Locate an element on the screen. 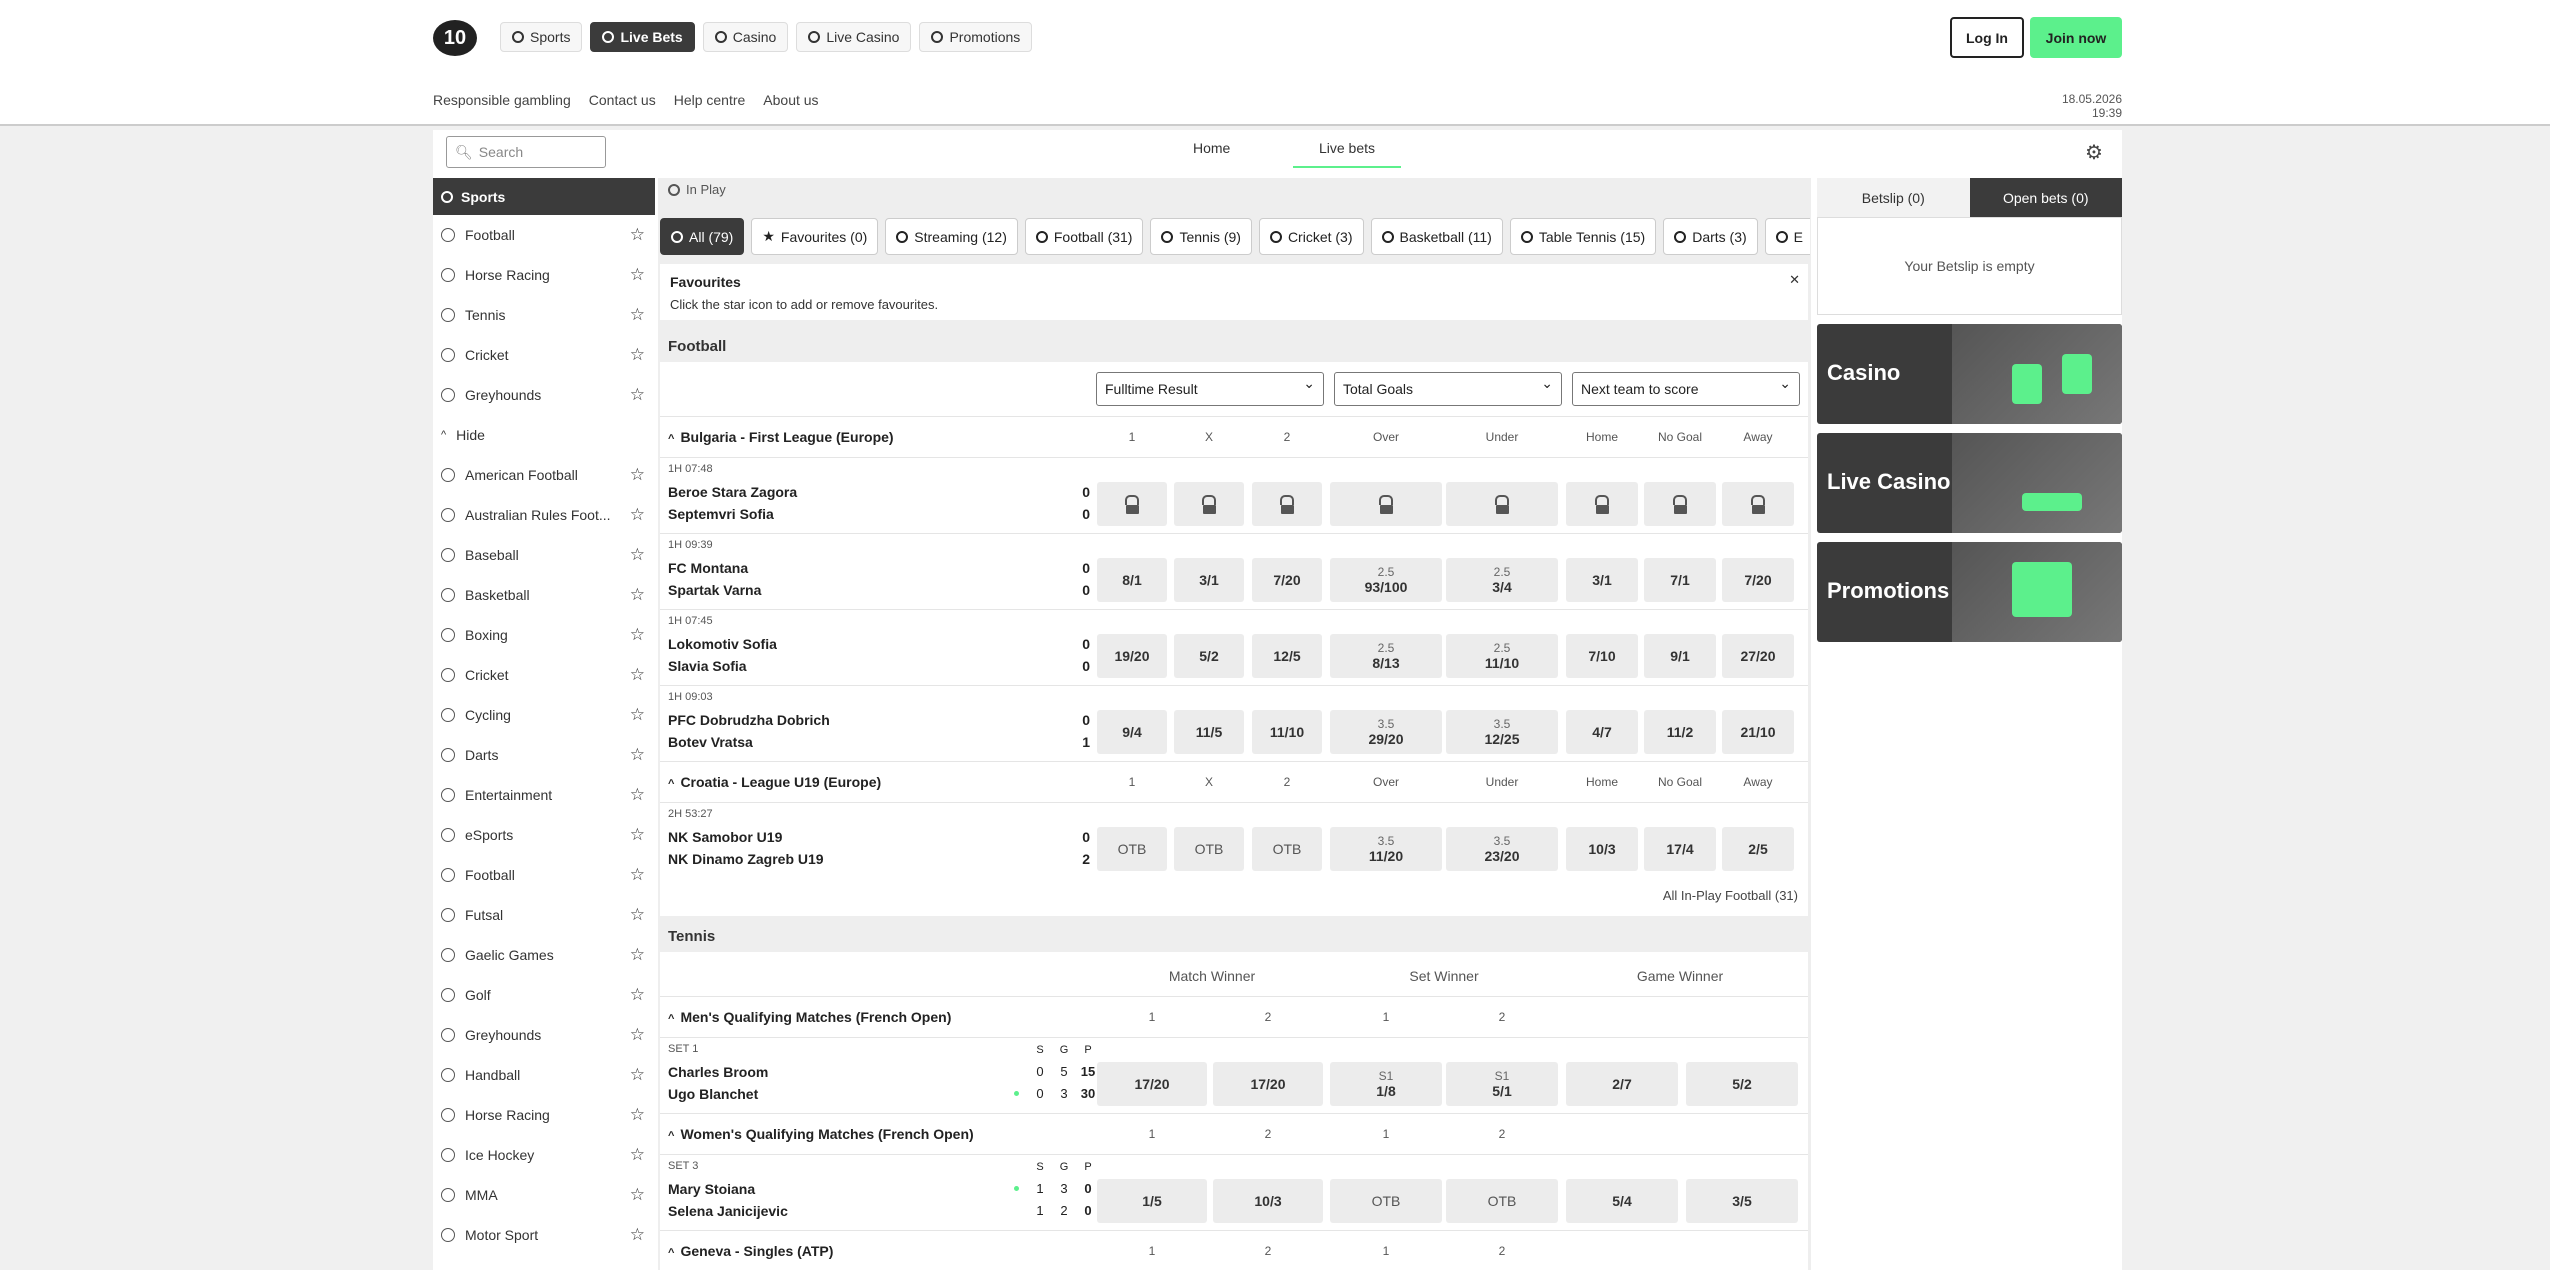 The width and height of the screenshot is (2550, 1270). tab-open-bets: Open bets (0) is located at coordinates (2045, 197).